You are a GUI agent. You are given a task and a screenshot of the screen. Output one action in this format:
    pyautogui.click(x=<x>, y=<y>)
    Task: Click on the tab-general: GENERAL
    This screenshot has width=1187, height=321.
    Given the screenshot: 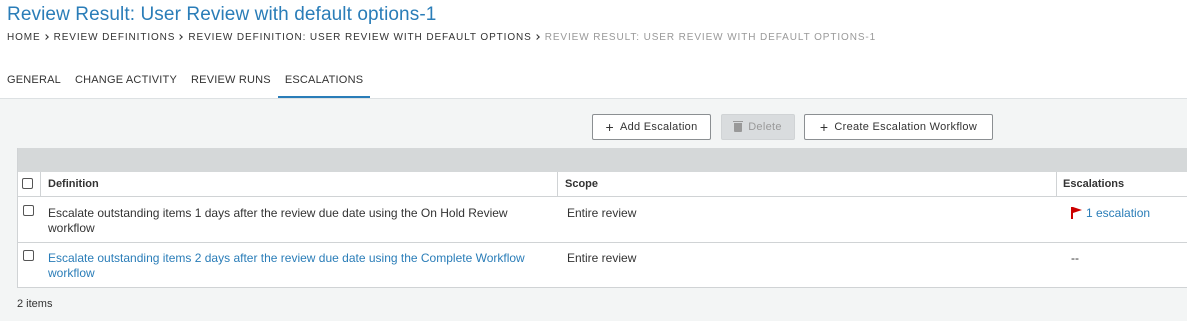 What is the action you would take?
    pyautogui.click(x=34, y=83)
    